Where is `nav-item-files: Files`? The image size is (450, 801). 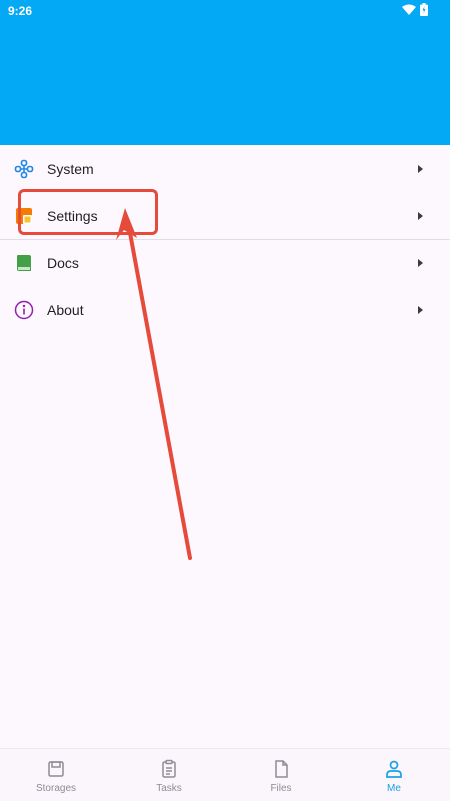 nav-item-files: Files is located at coordinates (281, 775).